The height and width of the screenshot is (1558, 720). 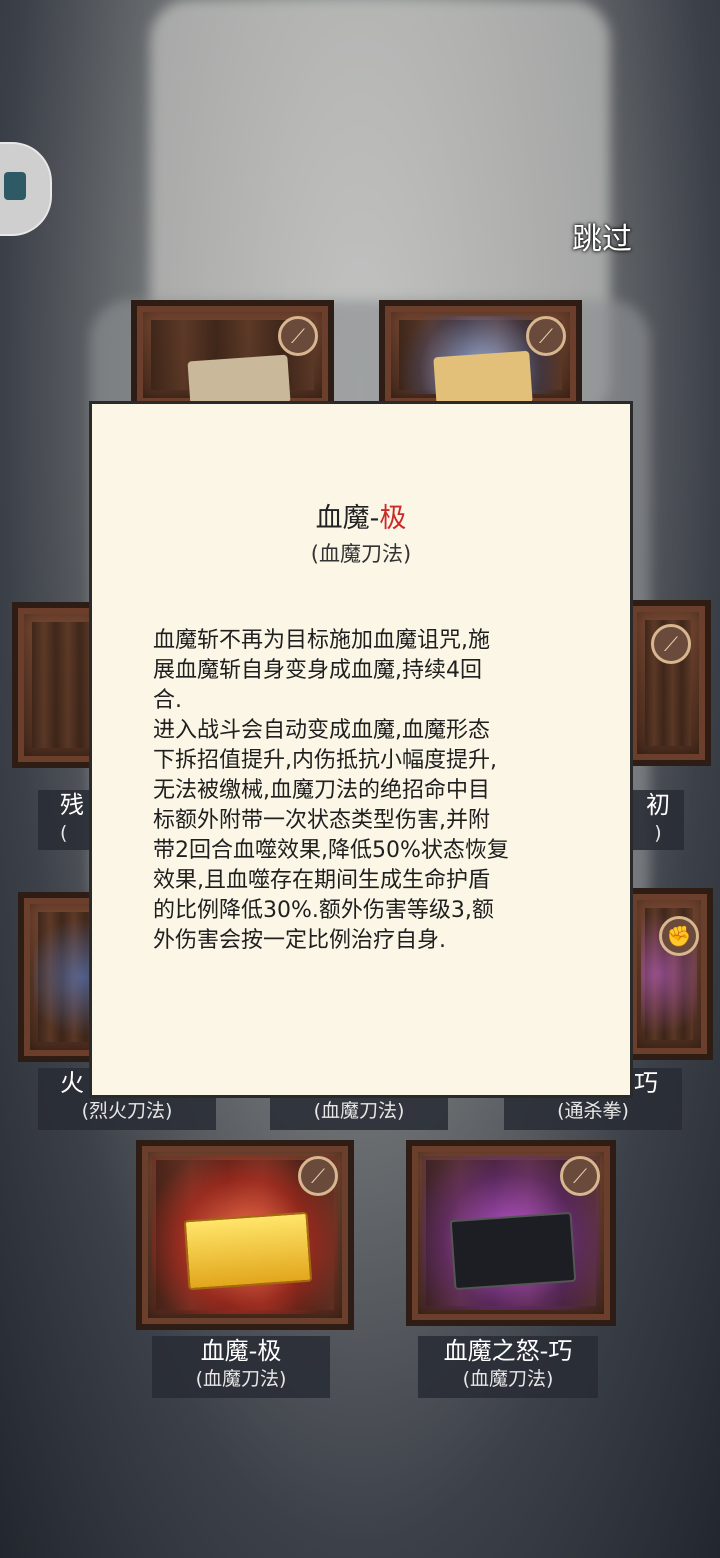 What do you see at coordinates (241, 1367) in the screenshot?
I see `card-bottom-left-nameplate: 血魔-极 (血魔刀法)` at bounding box center [241, 1367].